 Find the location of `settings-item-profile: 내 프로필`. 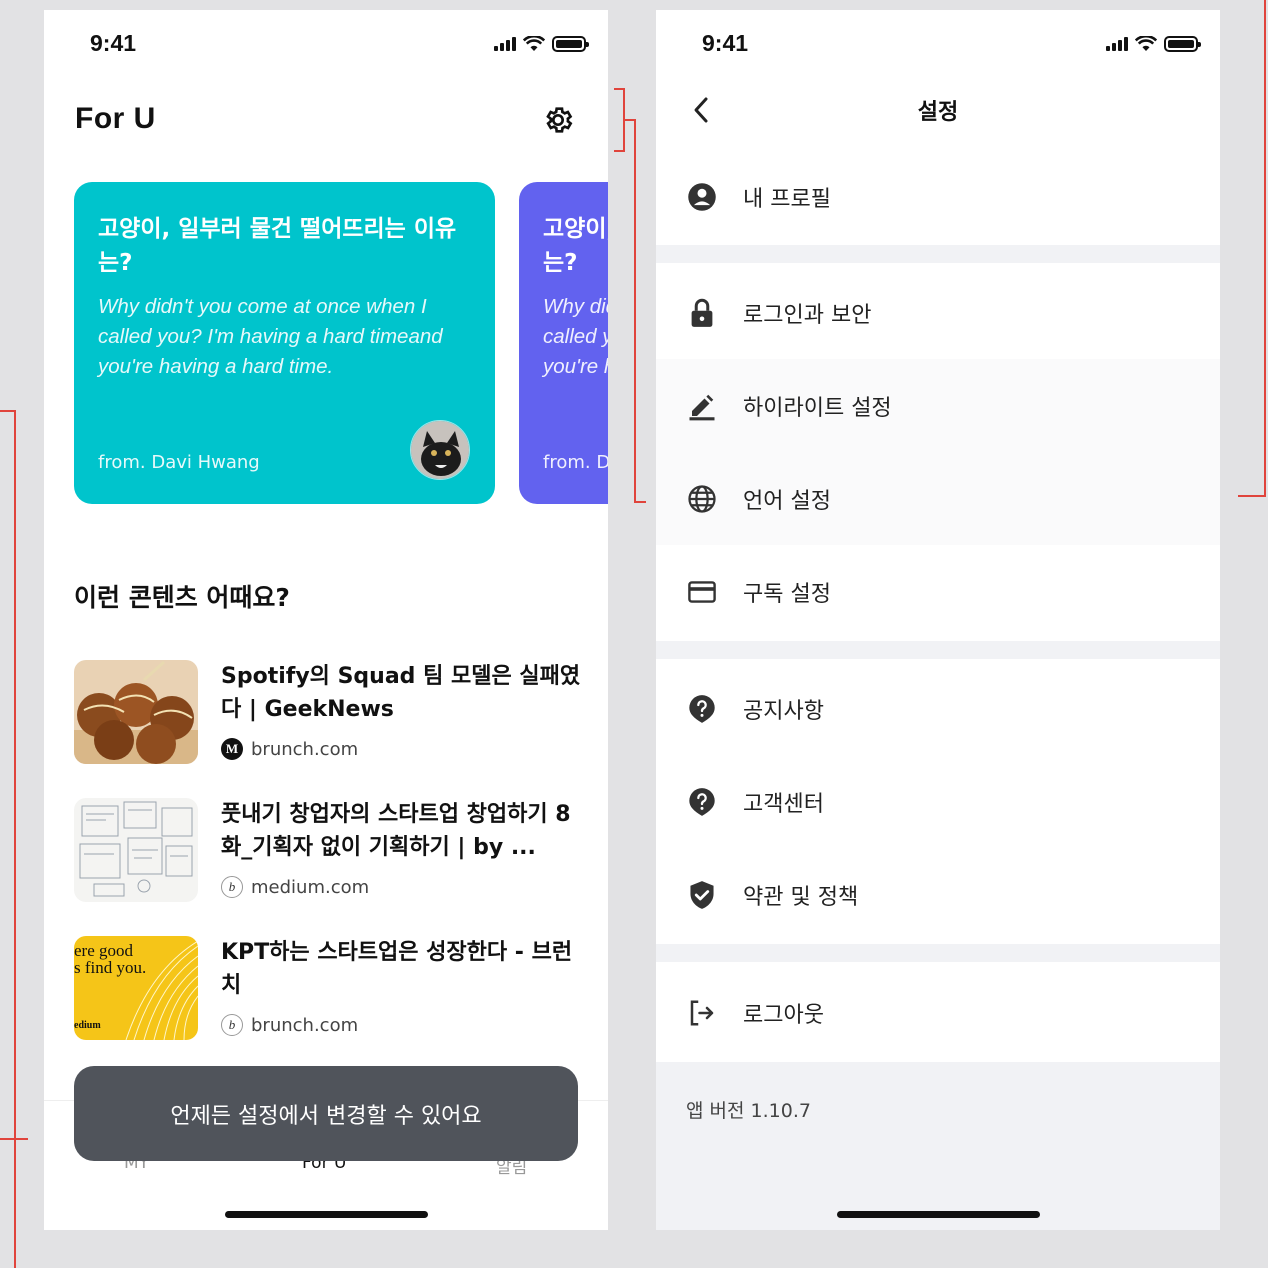

settings-item-profile: 내 프로필 is located at coordinates (938, 196).